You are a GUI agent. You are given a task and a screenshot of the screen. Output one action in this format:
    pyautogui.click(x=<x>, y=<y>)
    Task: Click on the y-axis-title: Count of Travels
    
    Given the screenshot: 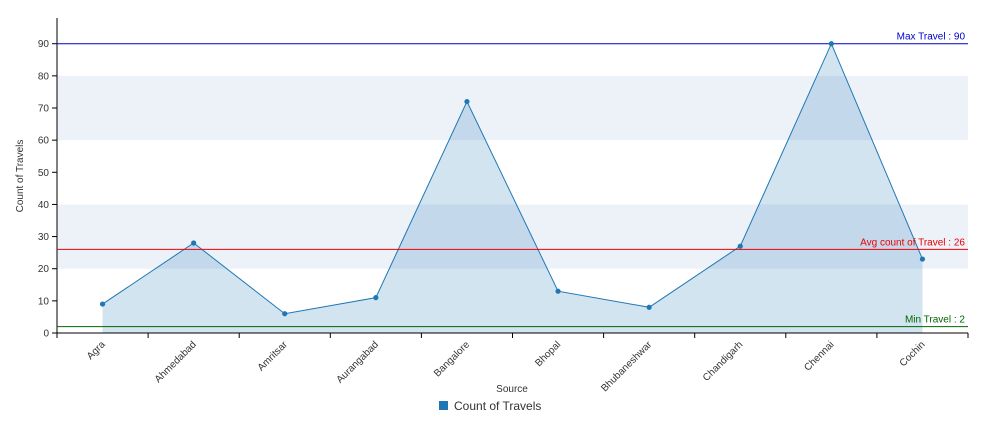 What is the action you would take?
    pyautogui.click(x=20, y=176)
    